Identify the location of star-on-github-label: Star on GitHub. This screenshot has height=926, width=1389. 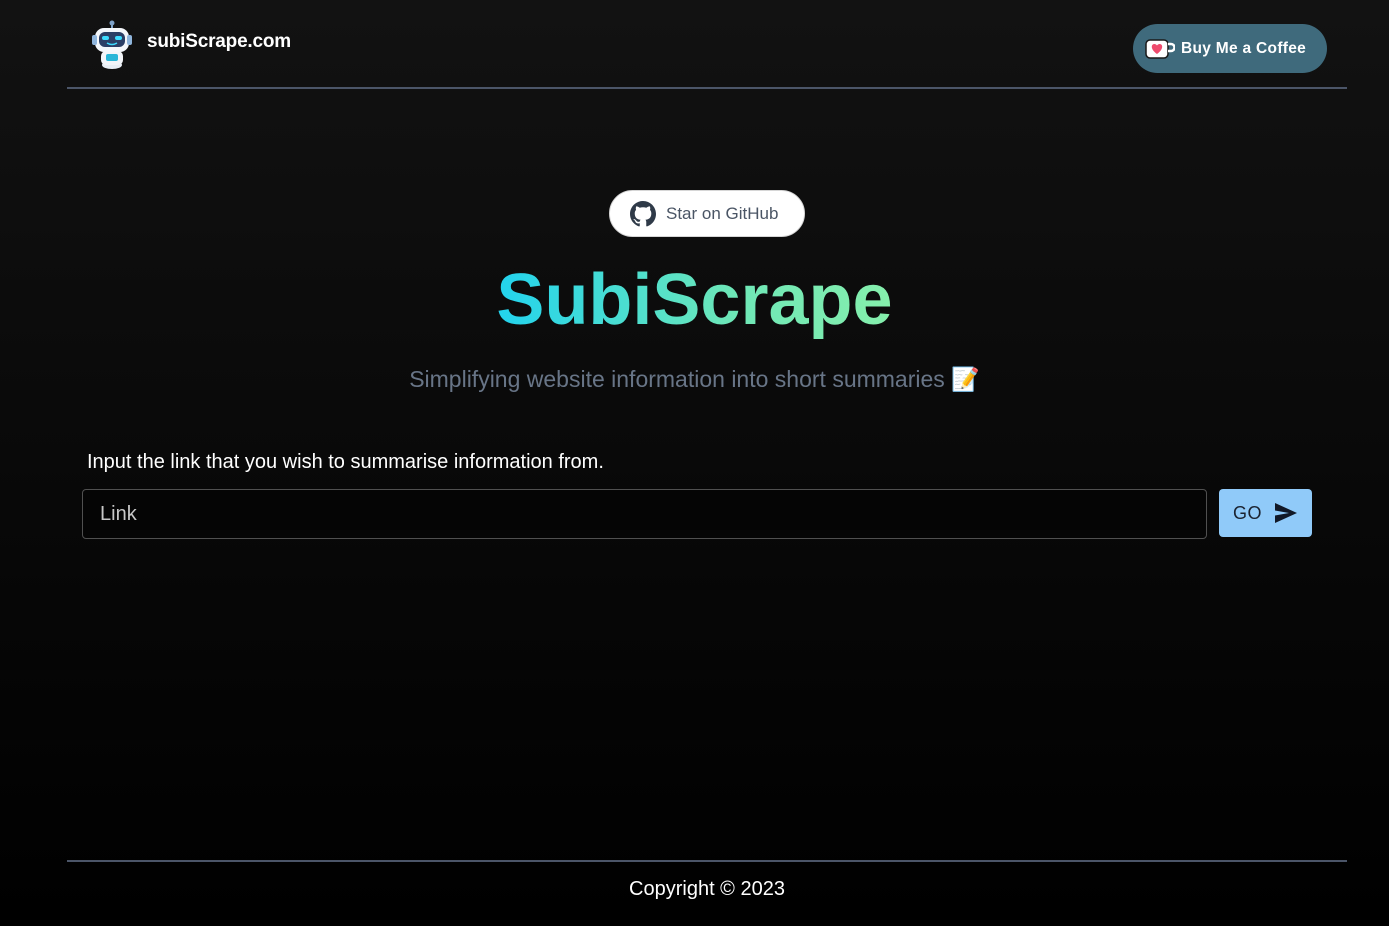
(722, 213).